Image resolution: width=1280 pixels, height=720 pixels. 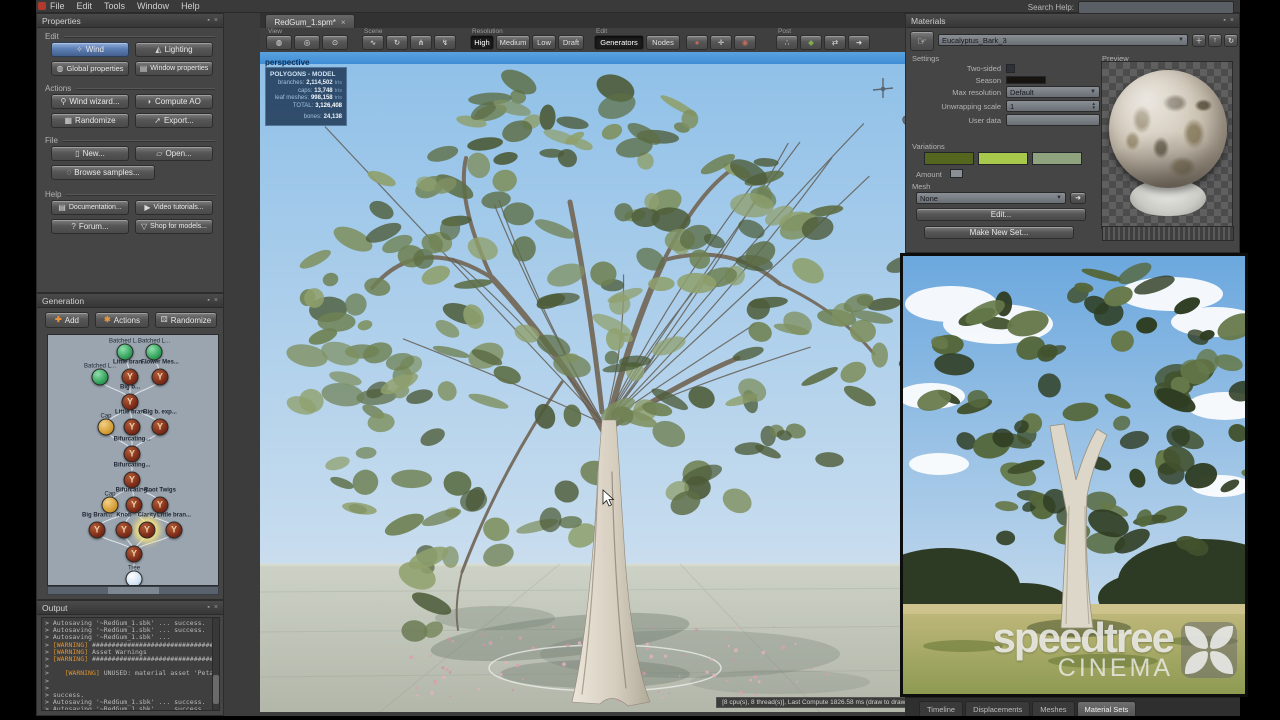 What do you see at coordinates (445, 42) in the screenshot?
I see `scene-pull-button: ↯` at bounding box center [445, 42].